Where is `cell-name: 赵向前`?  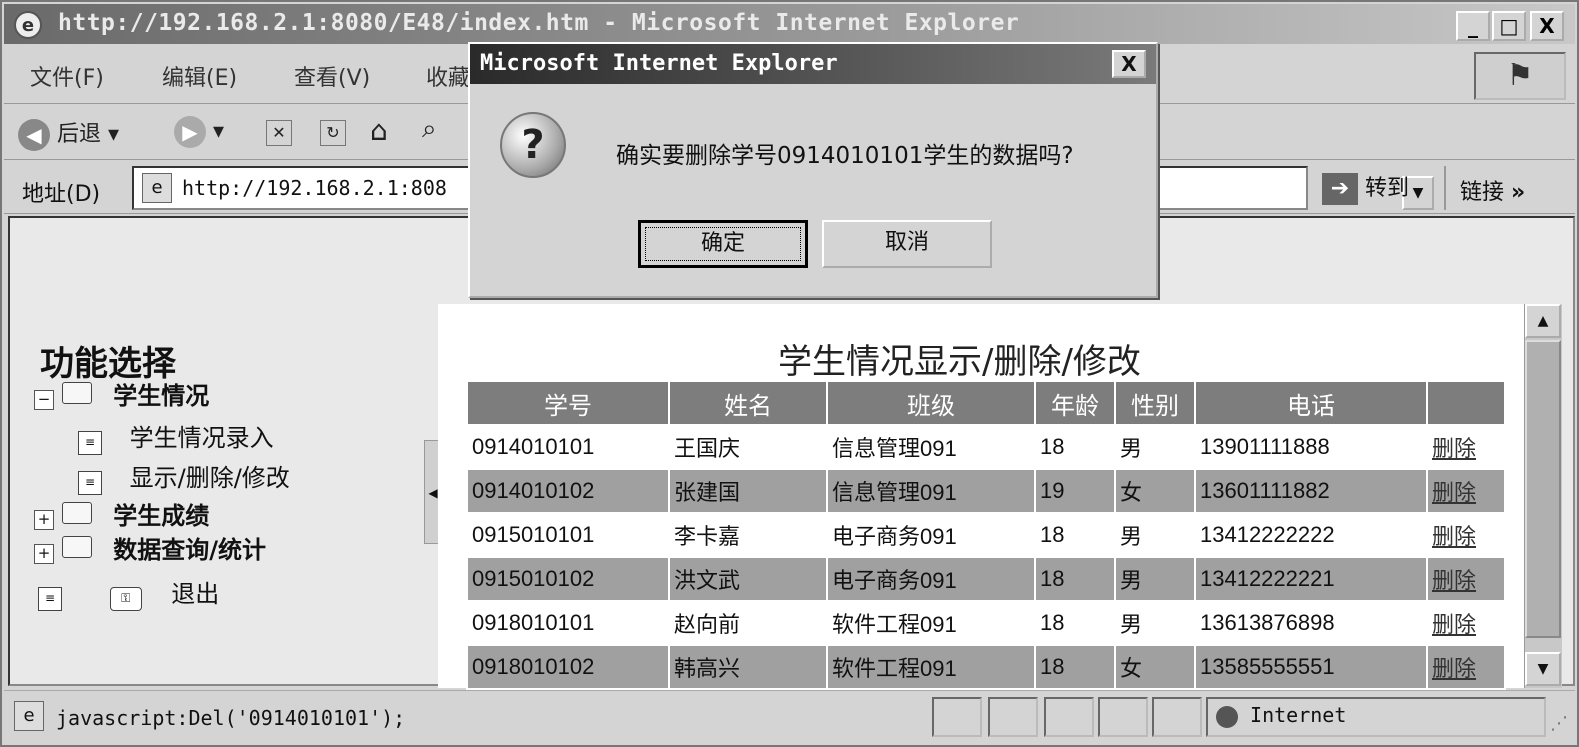 cell-name: 赵向前 is located at coordinates (748, 623).